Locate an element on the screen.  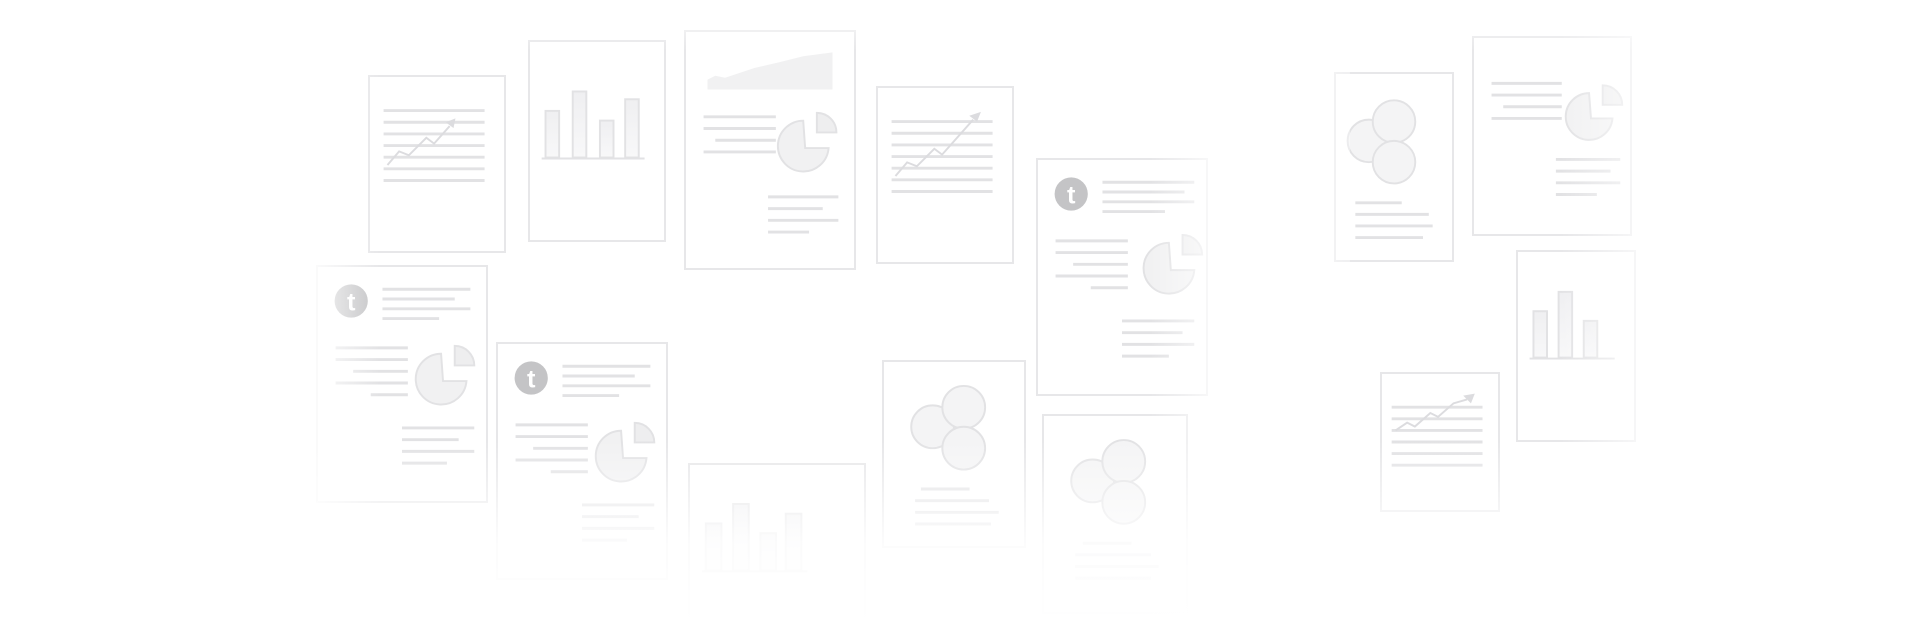
venn-diagram-icon is located at coordinates (1389, 169).